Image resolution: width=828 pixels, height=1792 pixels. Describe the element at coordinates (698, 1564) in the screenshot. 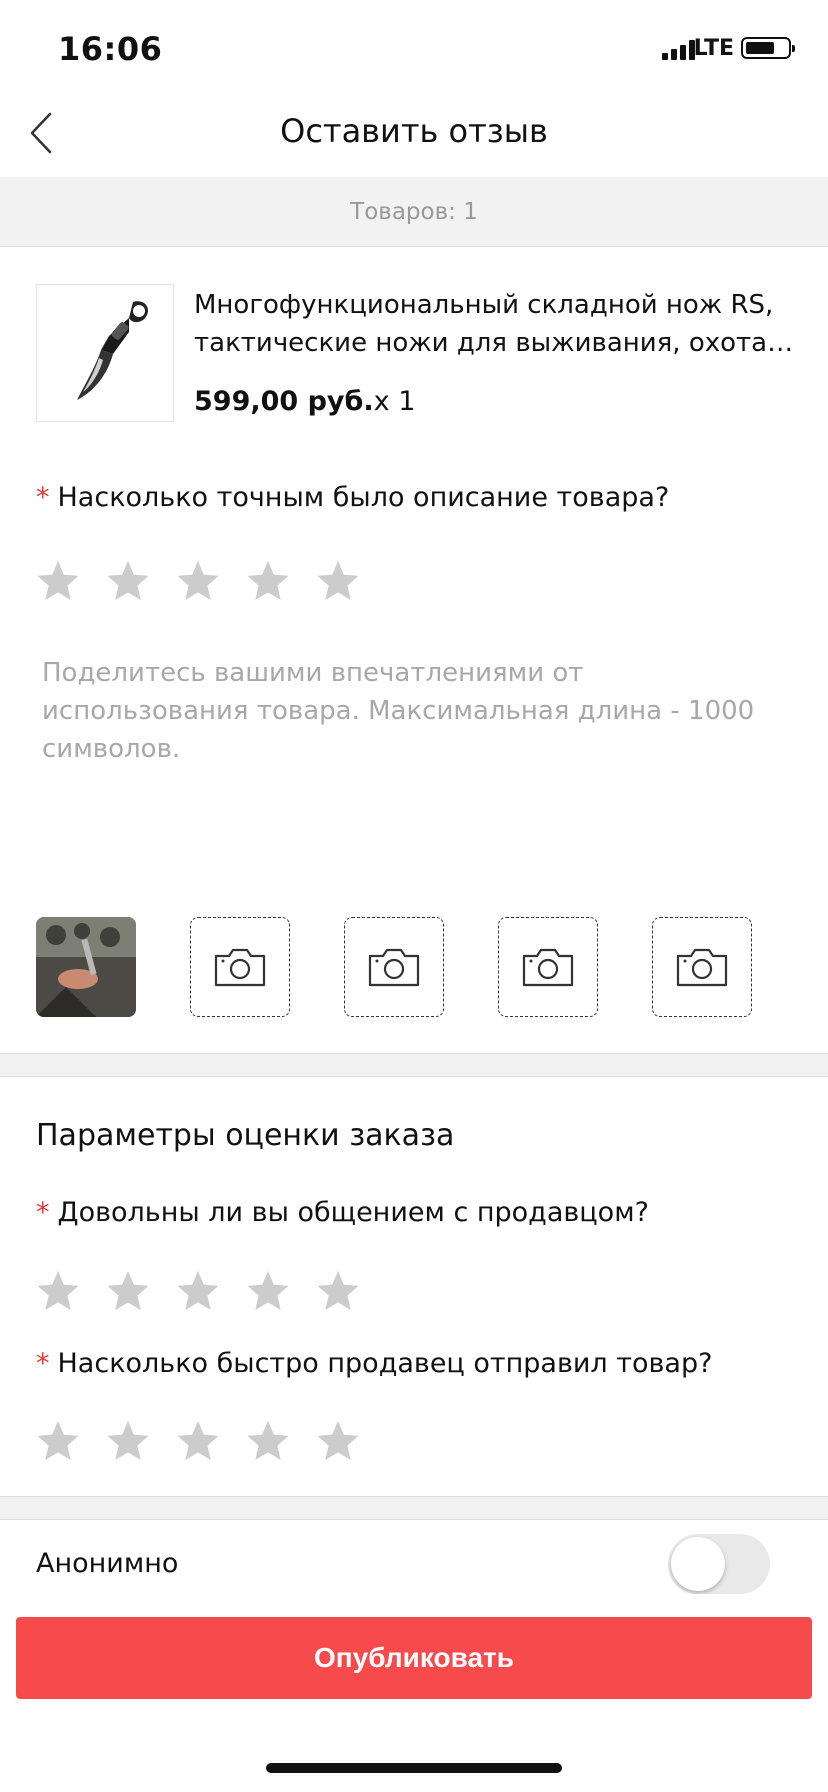

I see `toggle-knob` at that location.